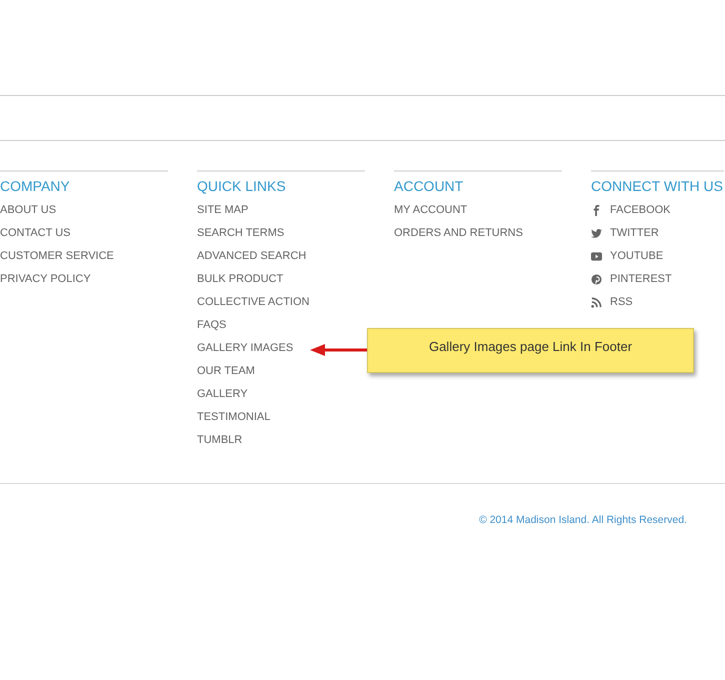  I want to click on column-heading: QUICK LINKS, so click(241, 186).